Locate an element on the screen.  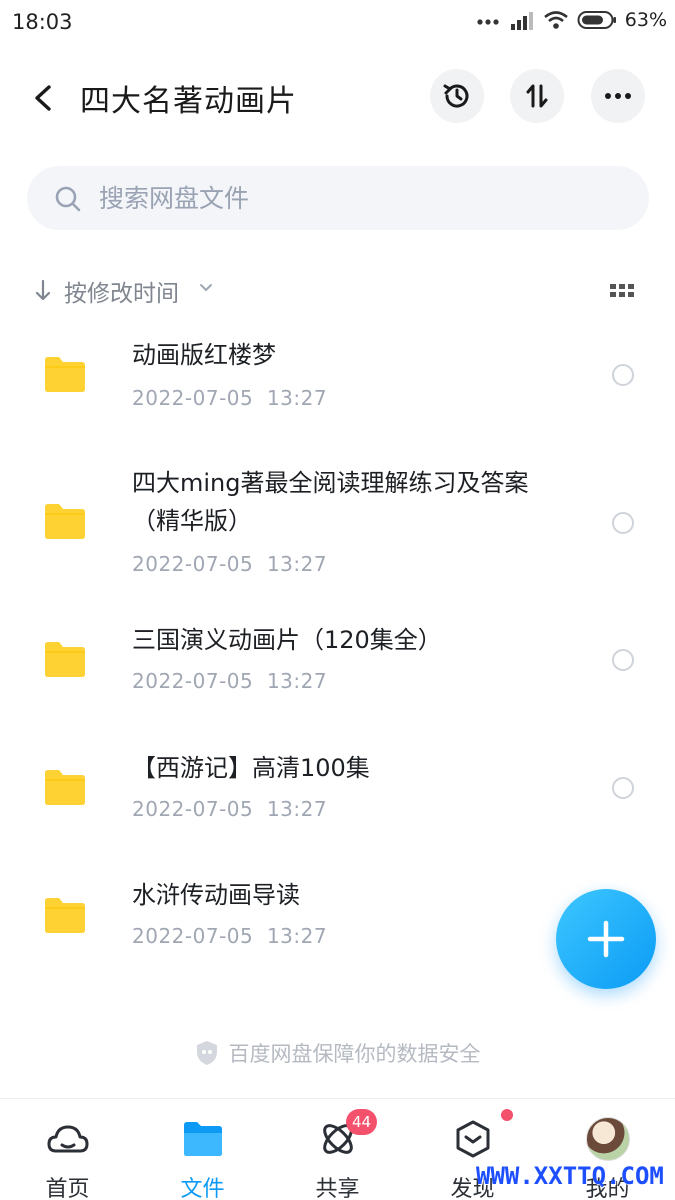
sort-button is located at coordinates (537, 96).